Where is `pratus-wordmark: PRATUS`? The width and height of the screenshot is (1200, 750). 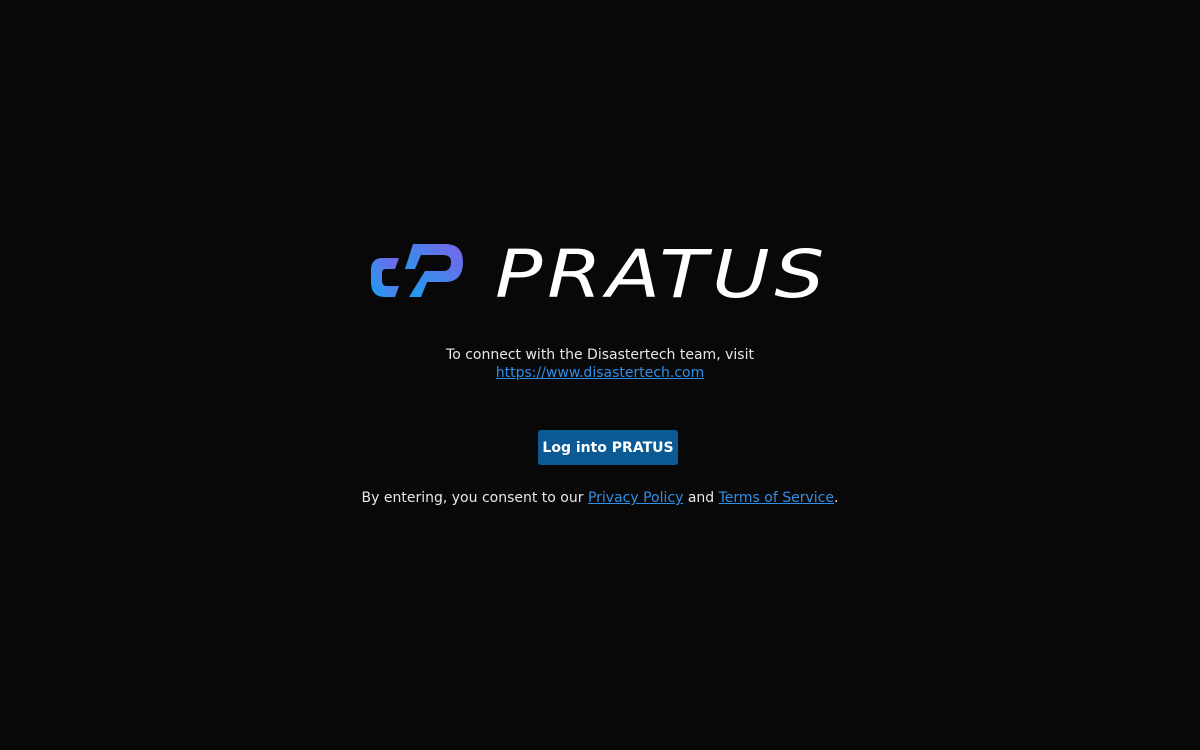
pratus-wordmark: PRATUS is located at coordinates (662, 271).